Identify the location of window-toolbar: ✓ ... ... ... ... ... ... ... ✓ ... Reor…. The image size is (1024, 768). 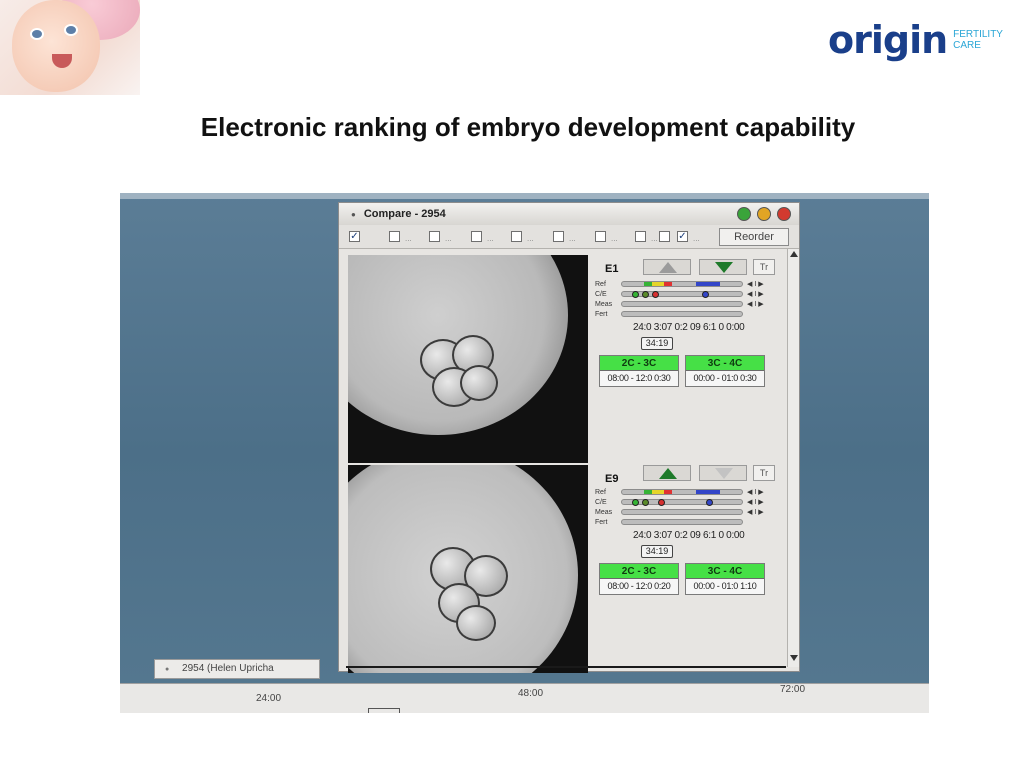
(569, 237).